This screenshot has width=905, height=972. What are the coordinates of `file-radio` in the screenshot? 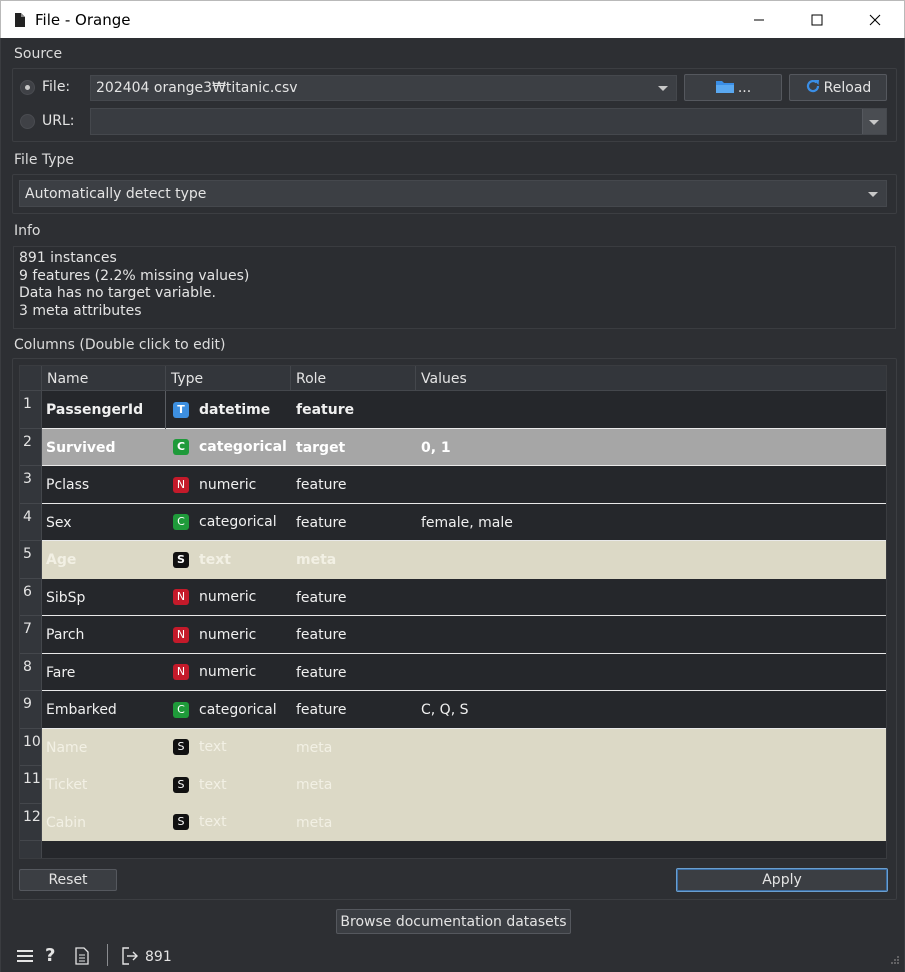 It's located at (27, 87).